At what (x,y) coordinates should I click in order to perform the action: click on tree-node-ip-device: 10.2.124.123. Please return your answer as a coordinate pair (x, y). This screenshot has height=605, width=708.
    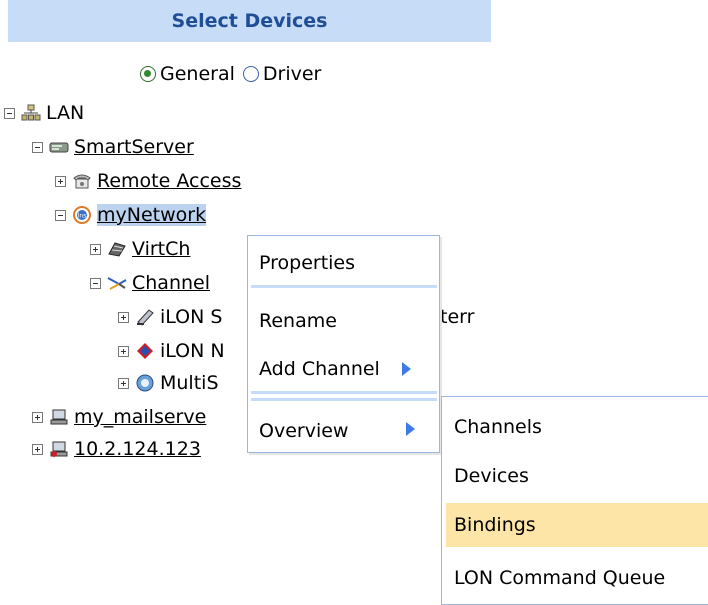
    Looking at the image, I should click on (116, 449).